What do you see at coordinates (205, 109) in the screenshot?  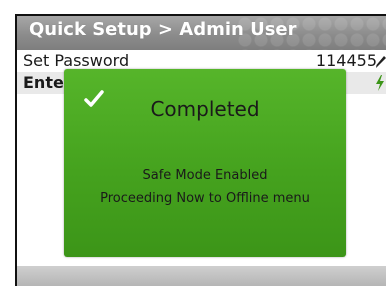 I see `dialog-title: Completed` at bounding box center [205, 109].